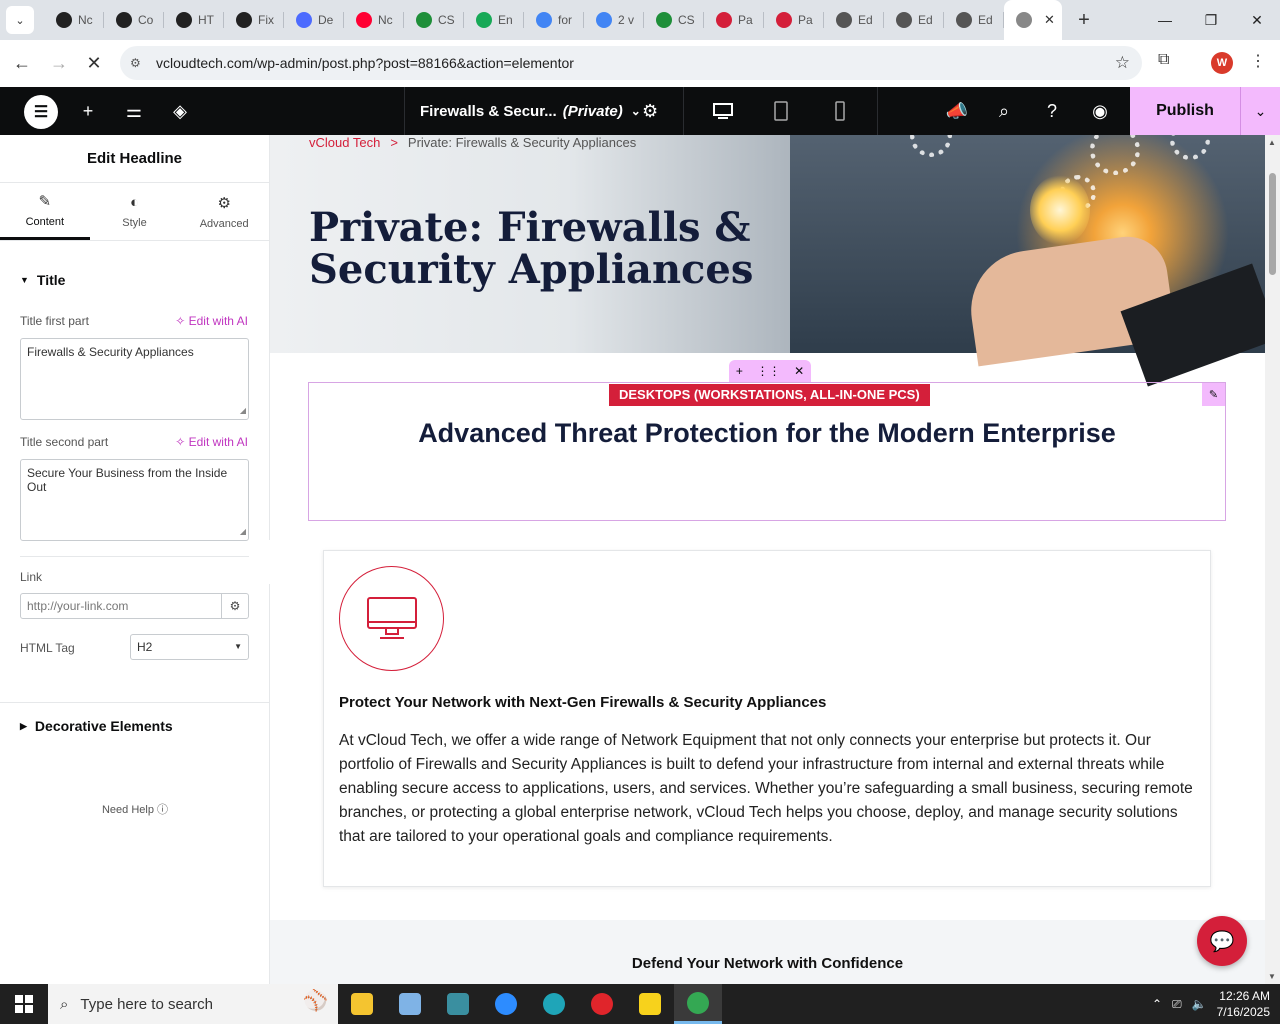 The width and height of the screenshot is (1280, 1024). What do you see at coordinates (1272, 559) in the screenshot?
I see `canvas-scrollbar: ▲ ▼` at bounding box center [1272, 559].